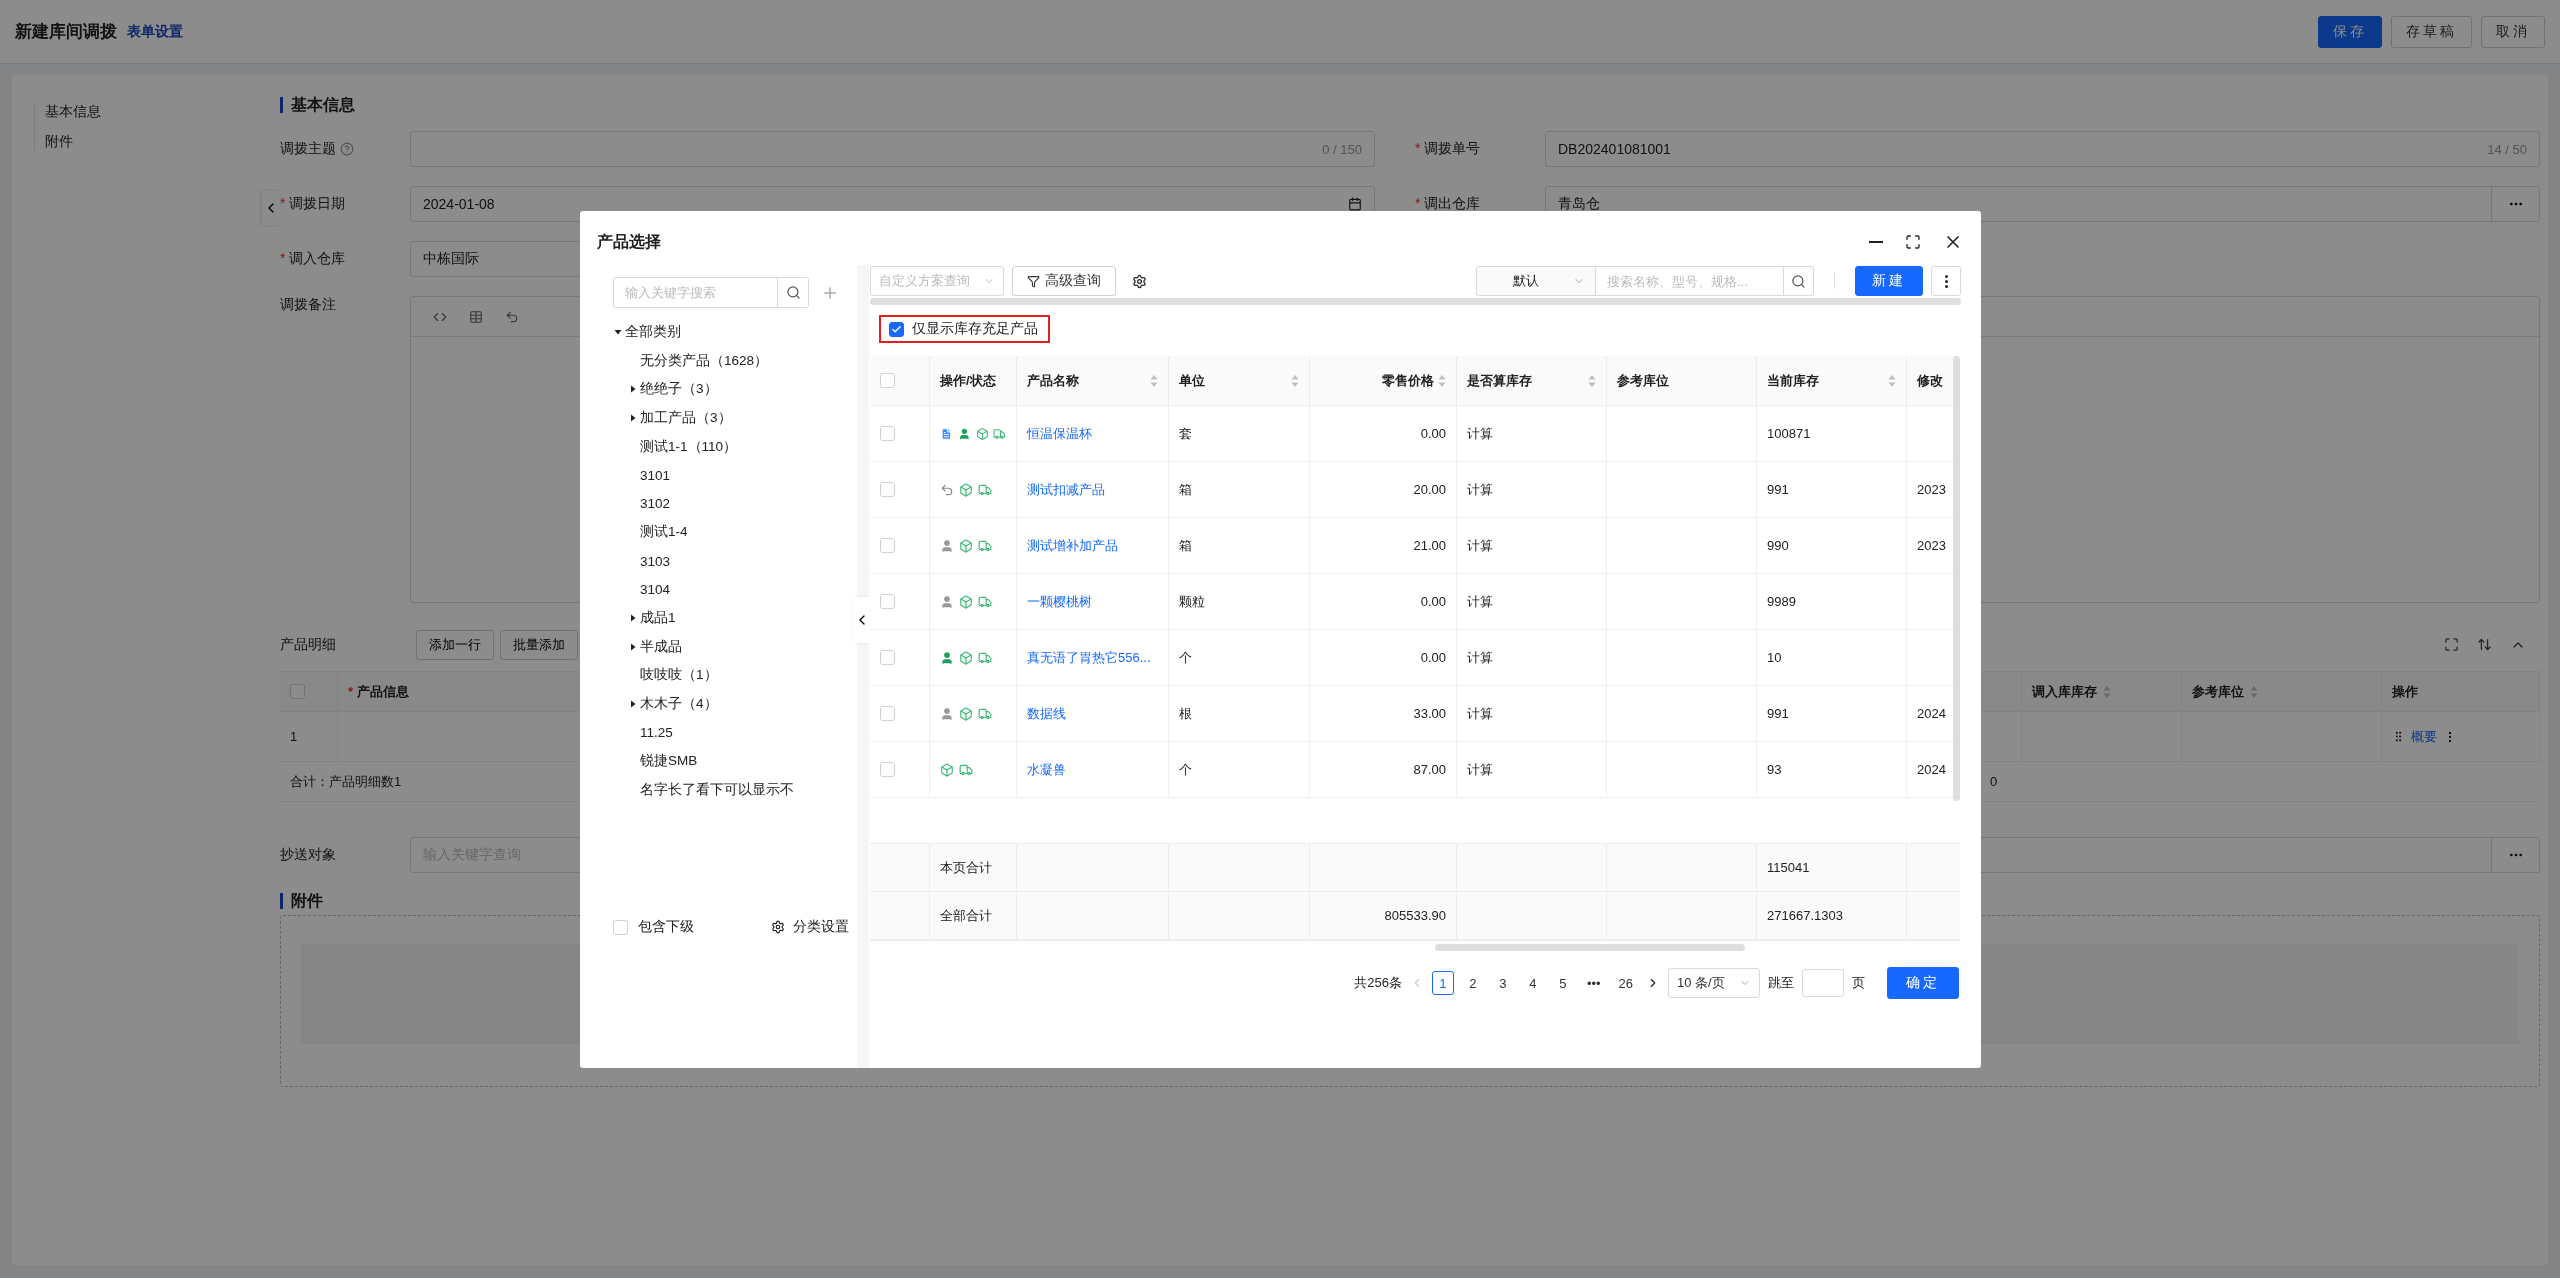  Describe the element at coordinates (308, 645) in the screenshot. I see `section-label: 产品明细` at that location.